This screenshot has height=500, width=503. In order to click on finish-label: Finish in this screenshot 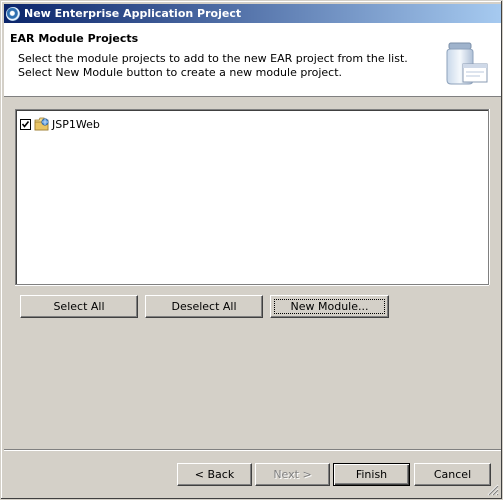, I will do `click(371, 474)`.